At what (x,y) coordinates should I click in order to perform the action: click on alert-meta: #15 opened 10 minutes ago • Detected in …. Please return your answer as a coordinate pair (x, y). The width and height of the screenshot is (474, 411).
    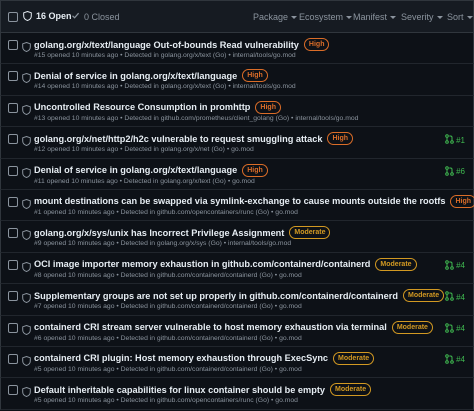
    Looking at the image, I should click on (165, 55).